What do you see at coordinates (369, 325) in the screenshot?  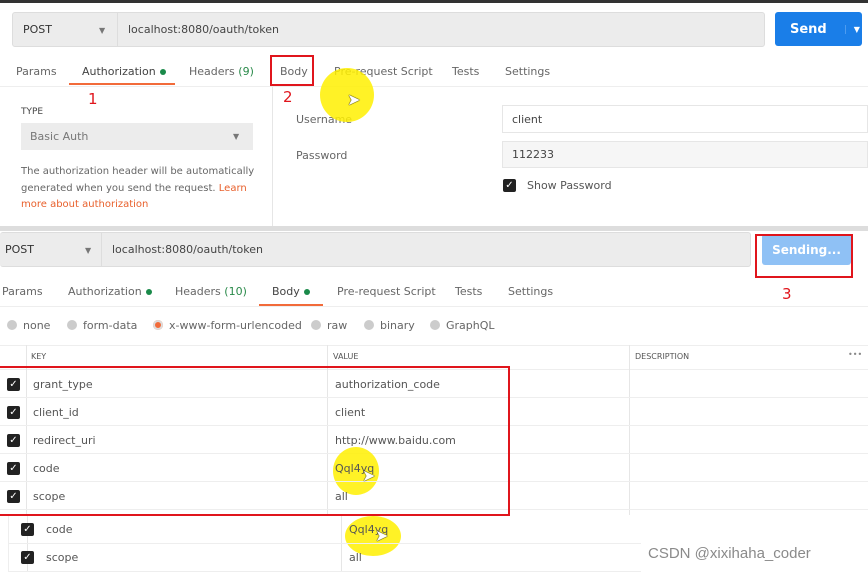 I see `radio-binary` at bounding box center [369, 325].